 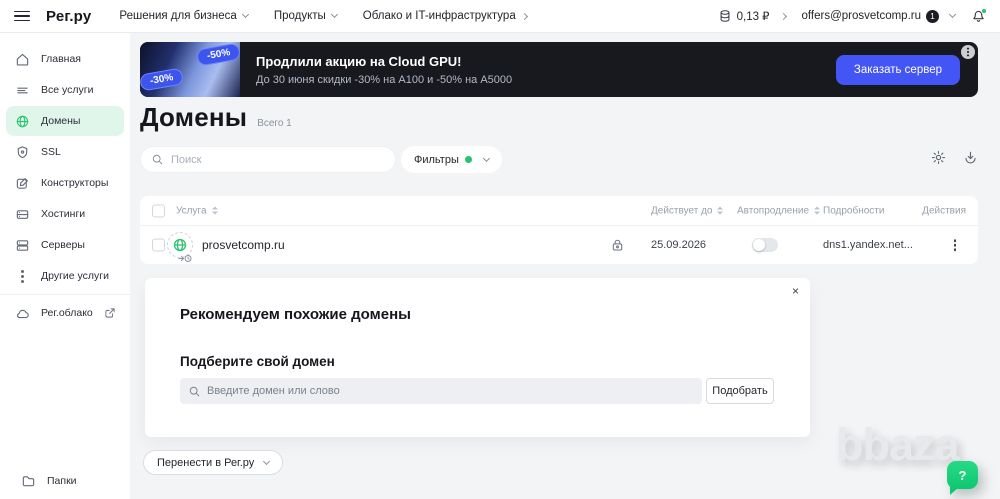 I want to click on pick-domain-button: Подобрать, so click(x=740, y=391).